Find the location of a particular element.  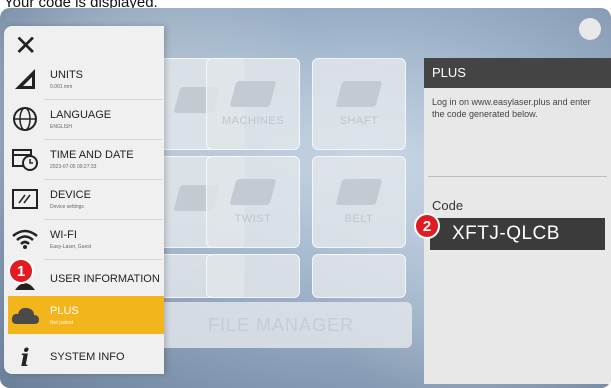

menu-item-label: WI-FI is located at coordinates (63, 234).